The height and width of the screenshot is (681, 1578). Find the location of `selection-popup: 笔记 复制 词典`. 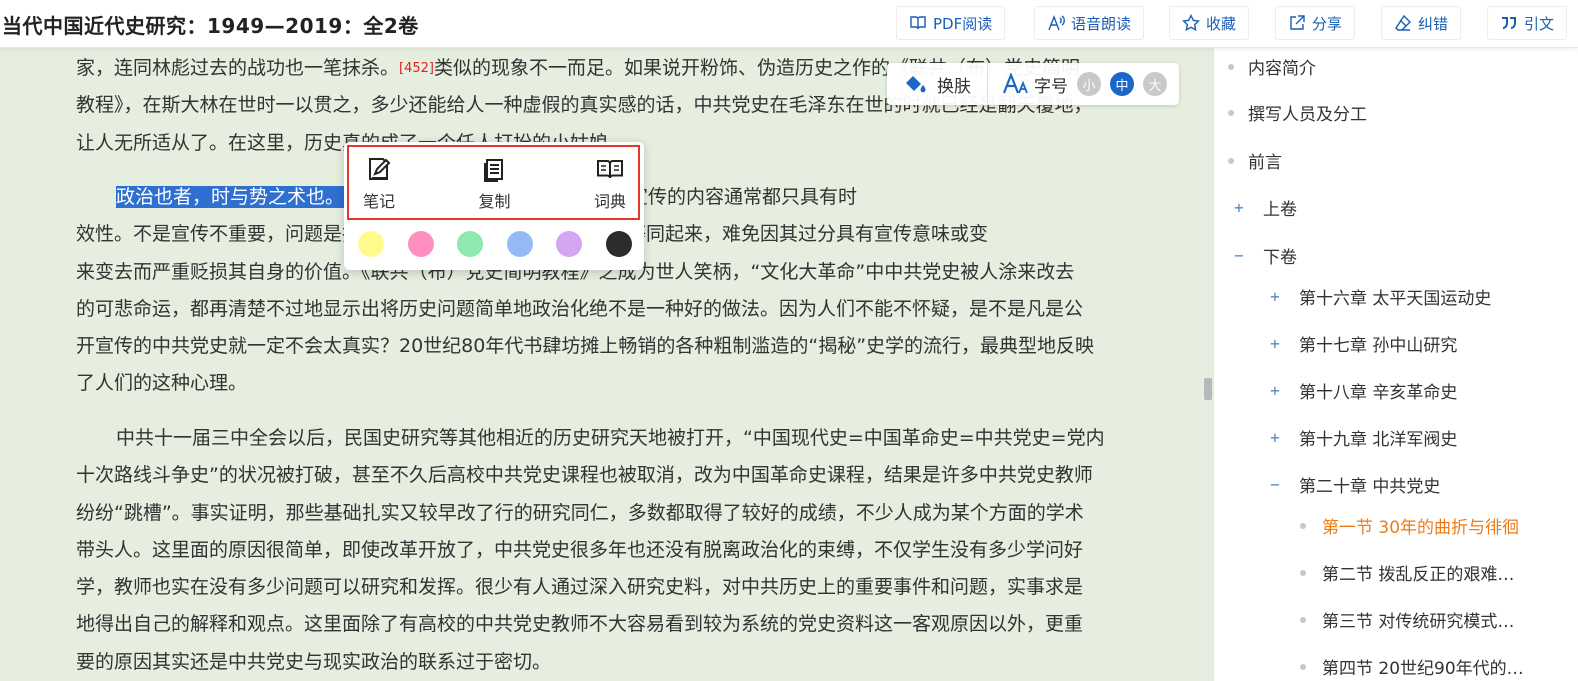

selection-popup: 笔记 复制 词典 is located at coordinates (494, 206).